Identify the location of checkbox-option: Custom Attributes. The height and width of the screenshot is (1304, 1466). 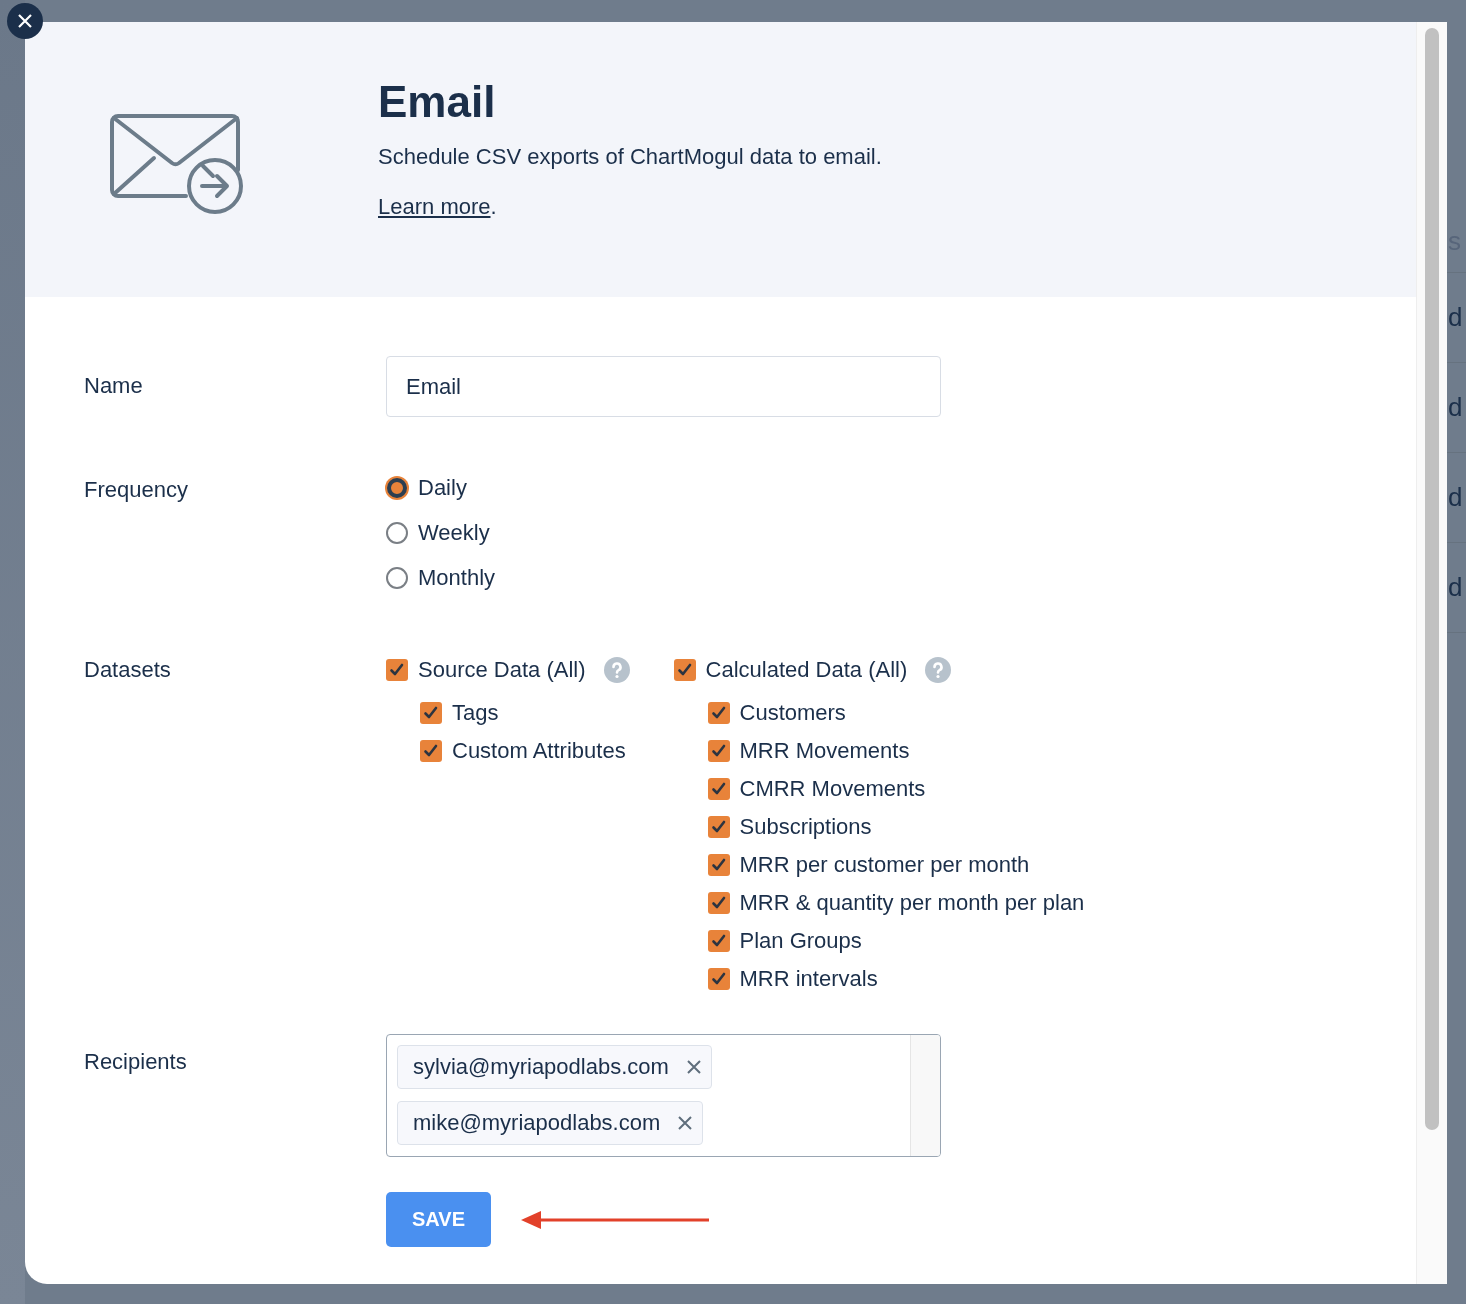
(525, 751).